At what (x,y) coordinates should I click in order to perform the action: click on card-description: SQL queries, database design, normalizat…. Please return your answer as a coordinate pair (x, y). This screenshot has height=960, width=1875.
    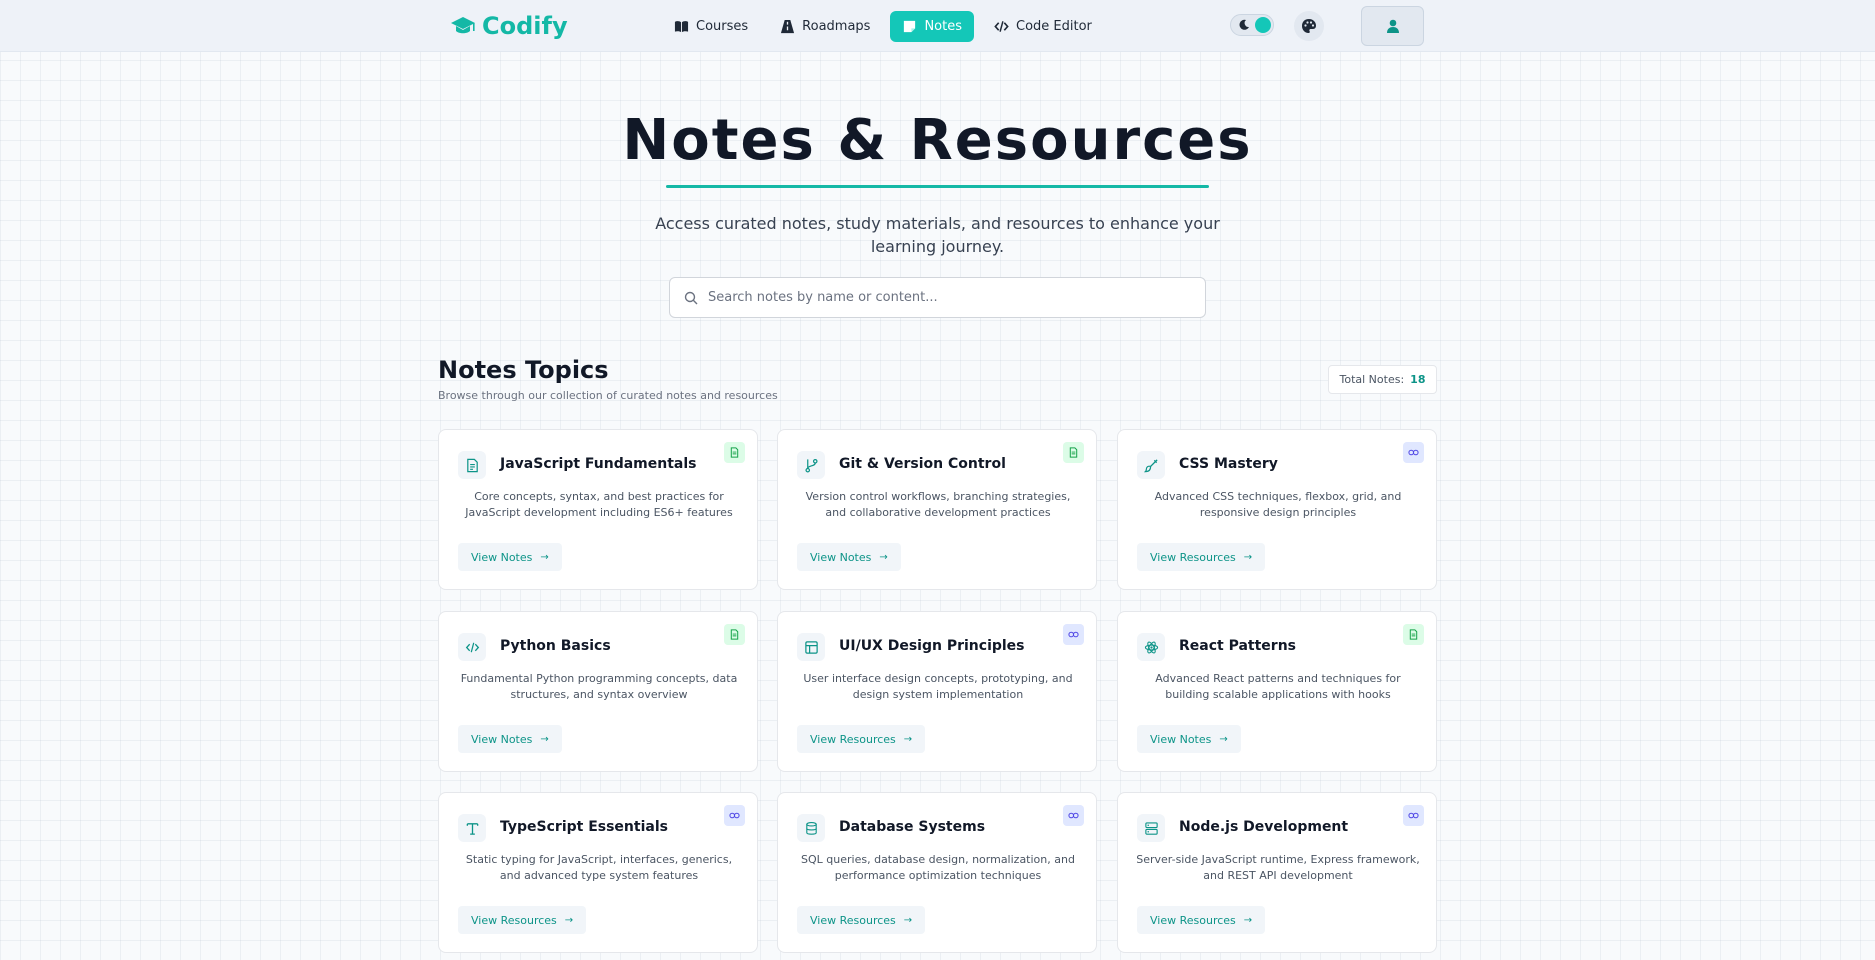
    Looking at the image, I should click on (938, 867).